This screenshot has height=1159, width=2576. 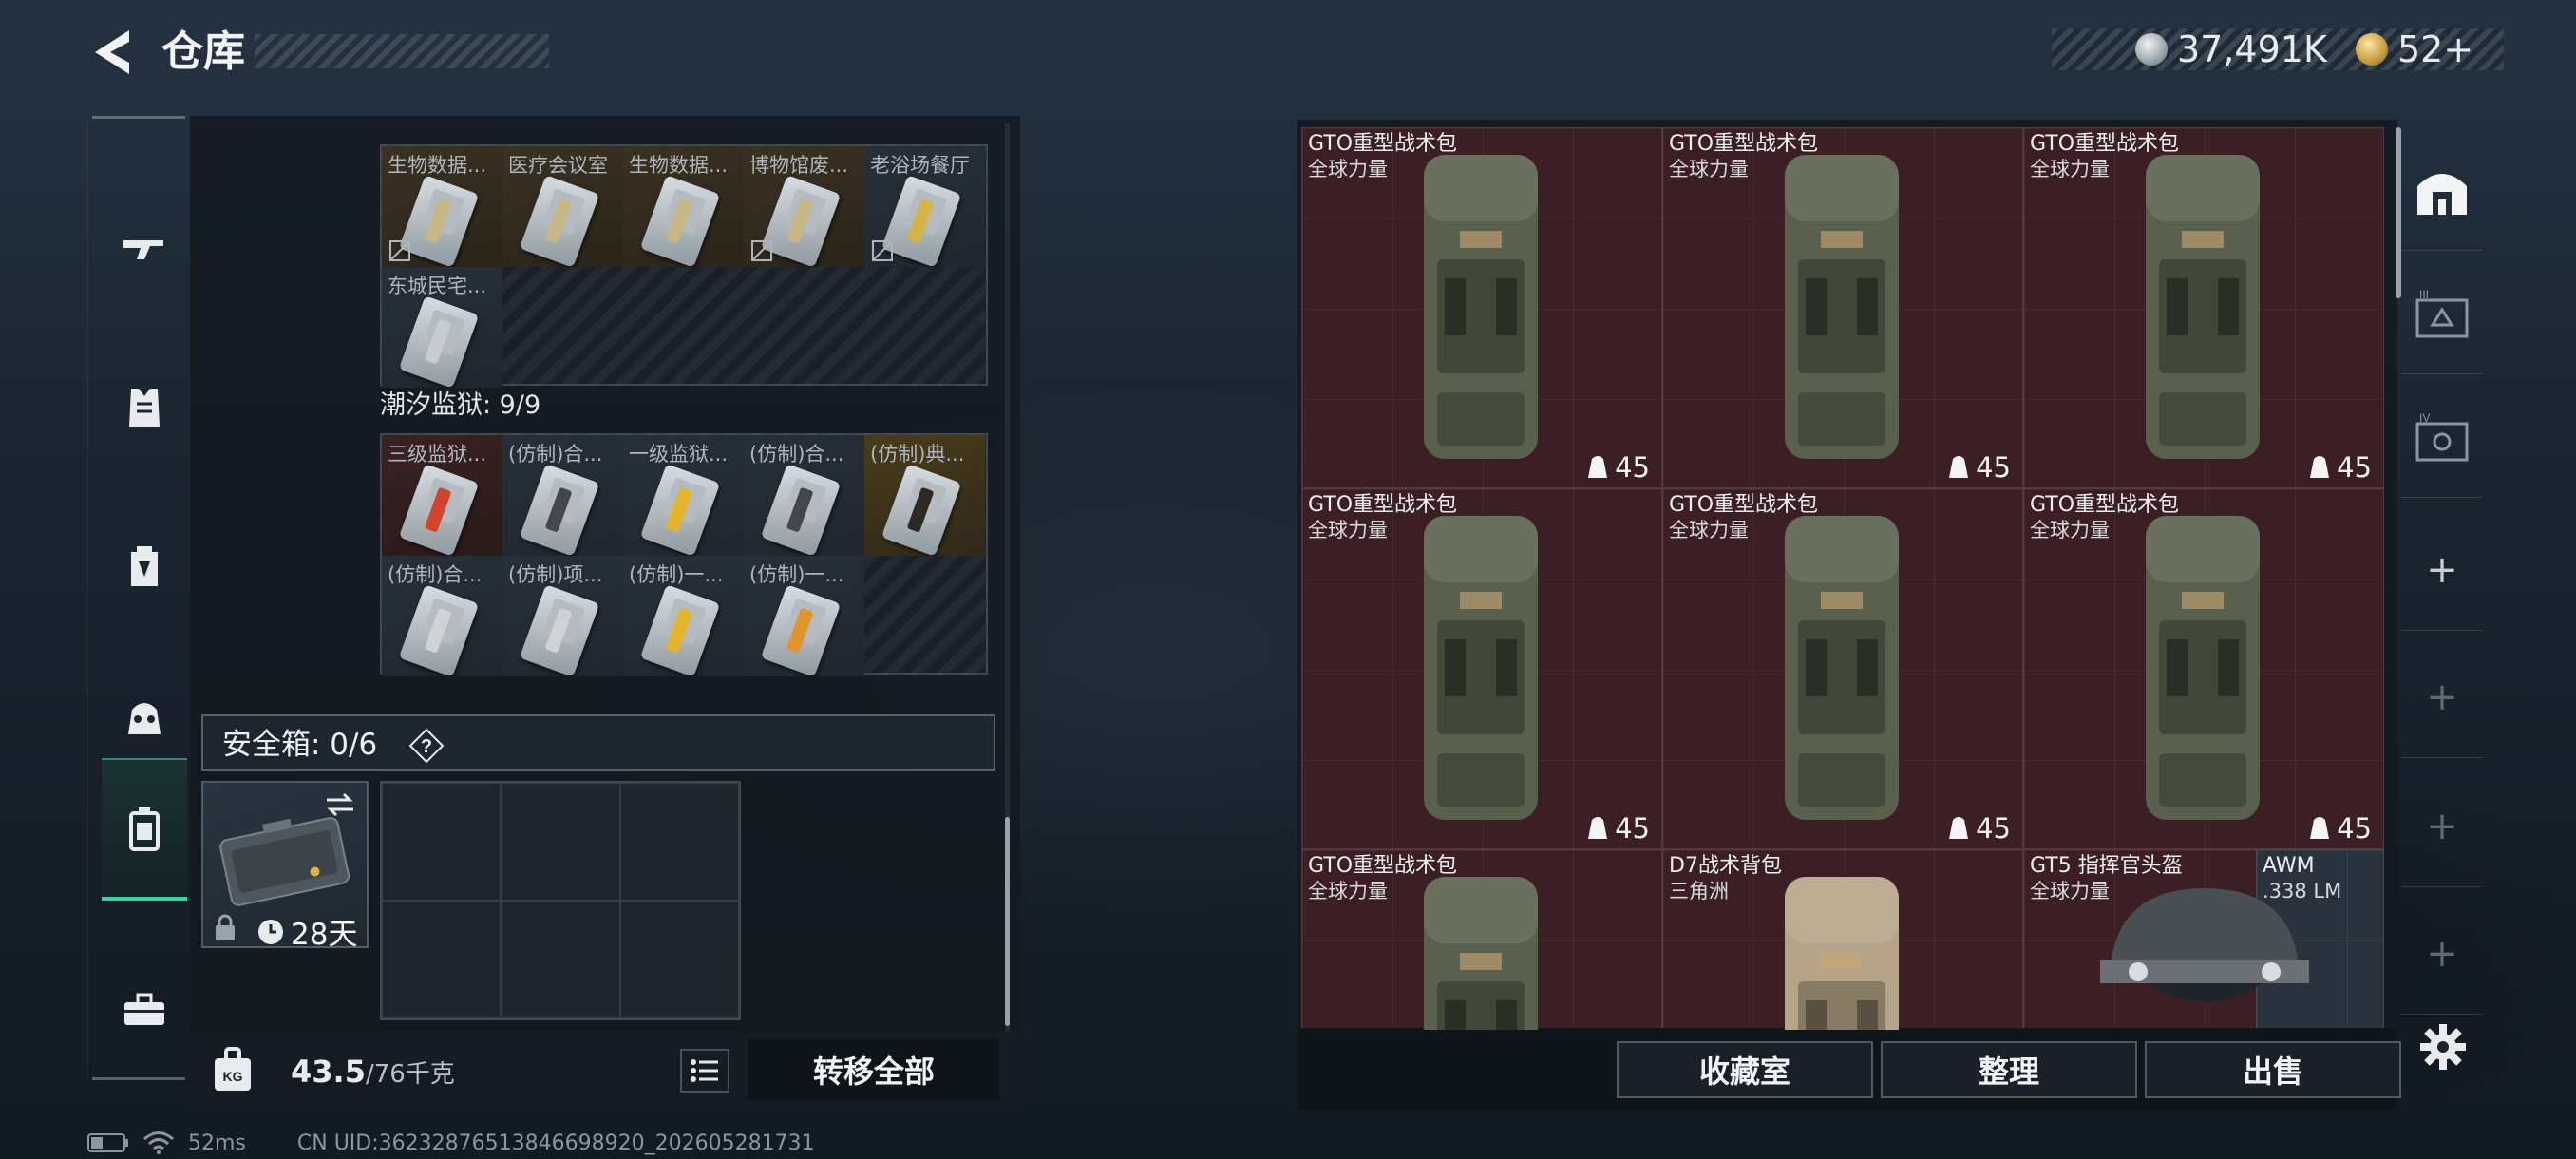 What do you see at coordinates (1699, 891) in the screenshot?
I see `item-origin: 三角洲` at bounding box center [1699, 891].